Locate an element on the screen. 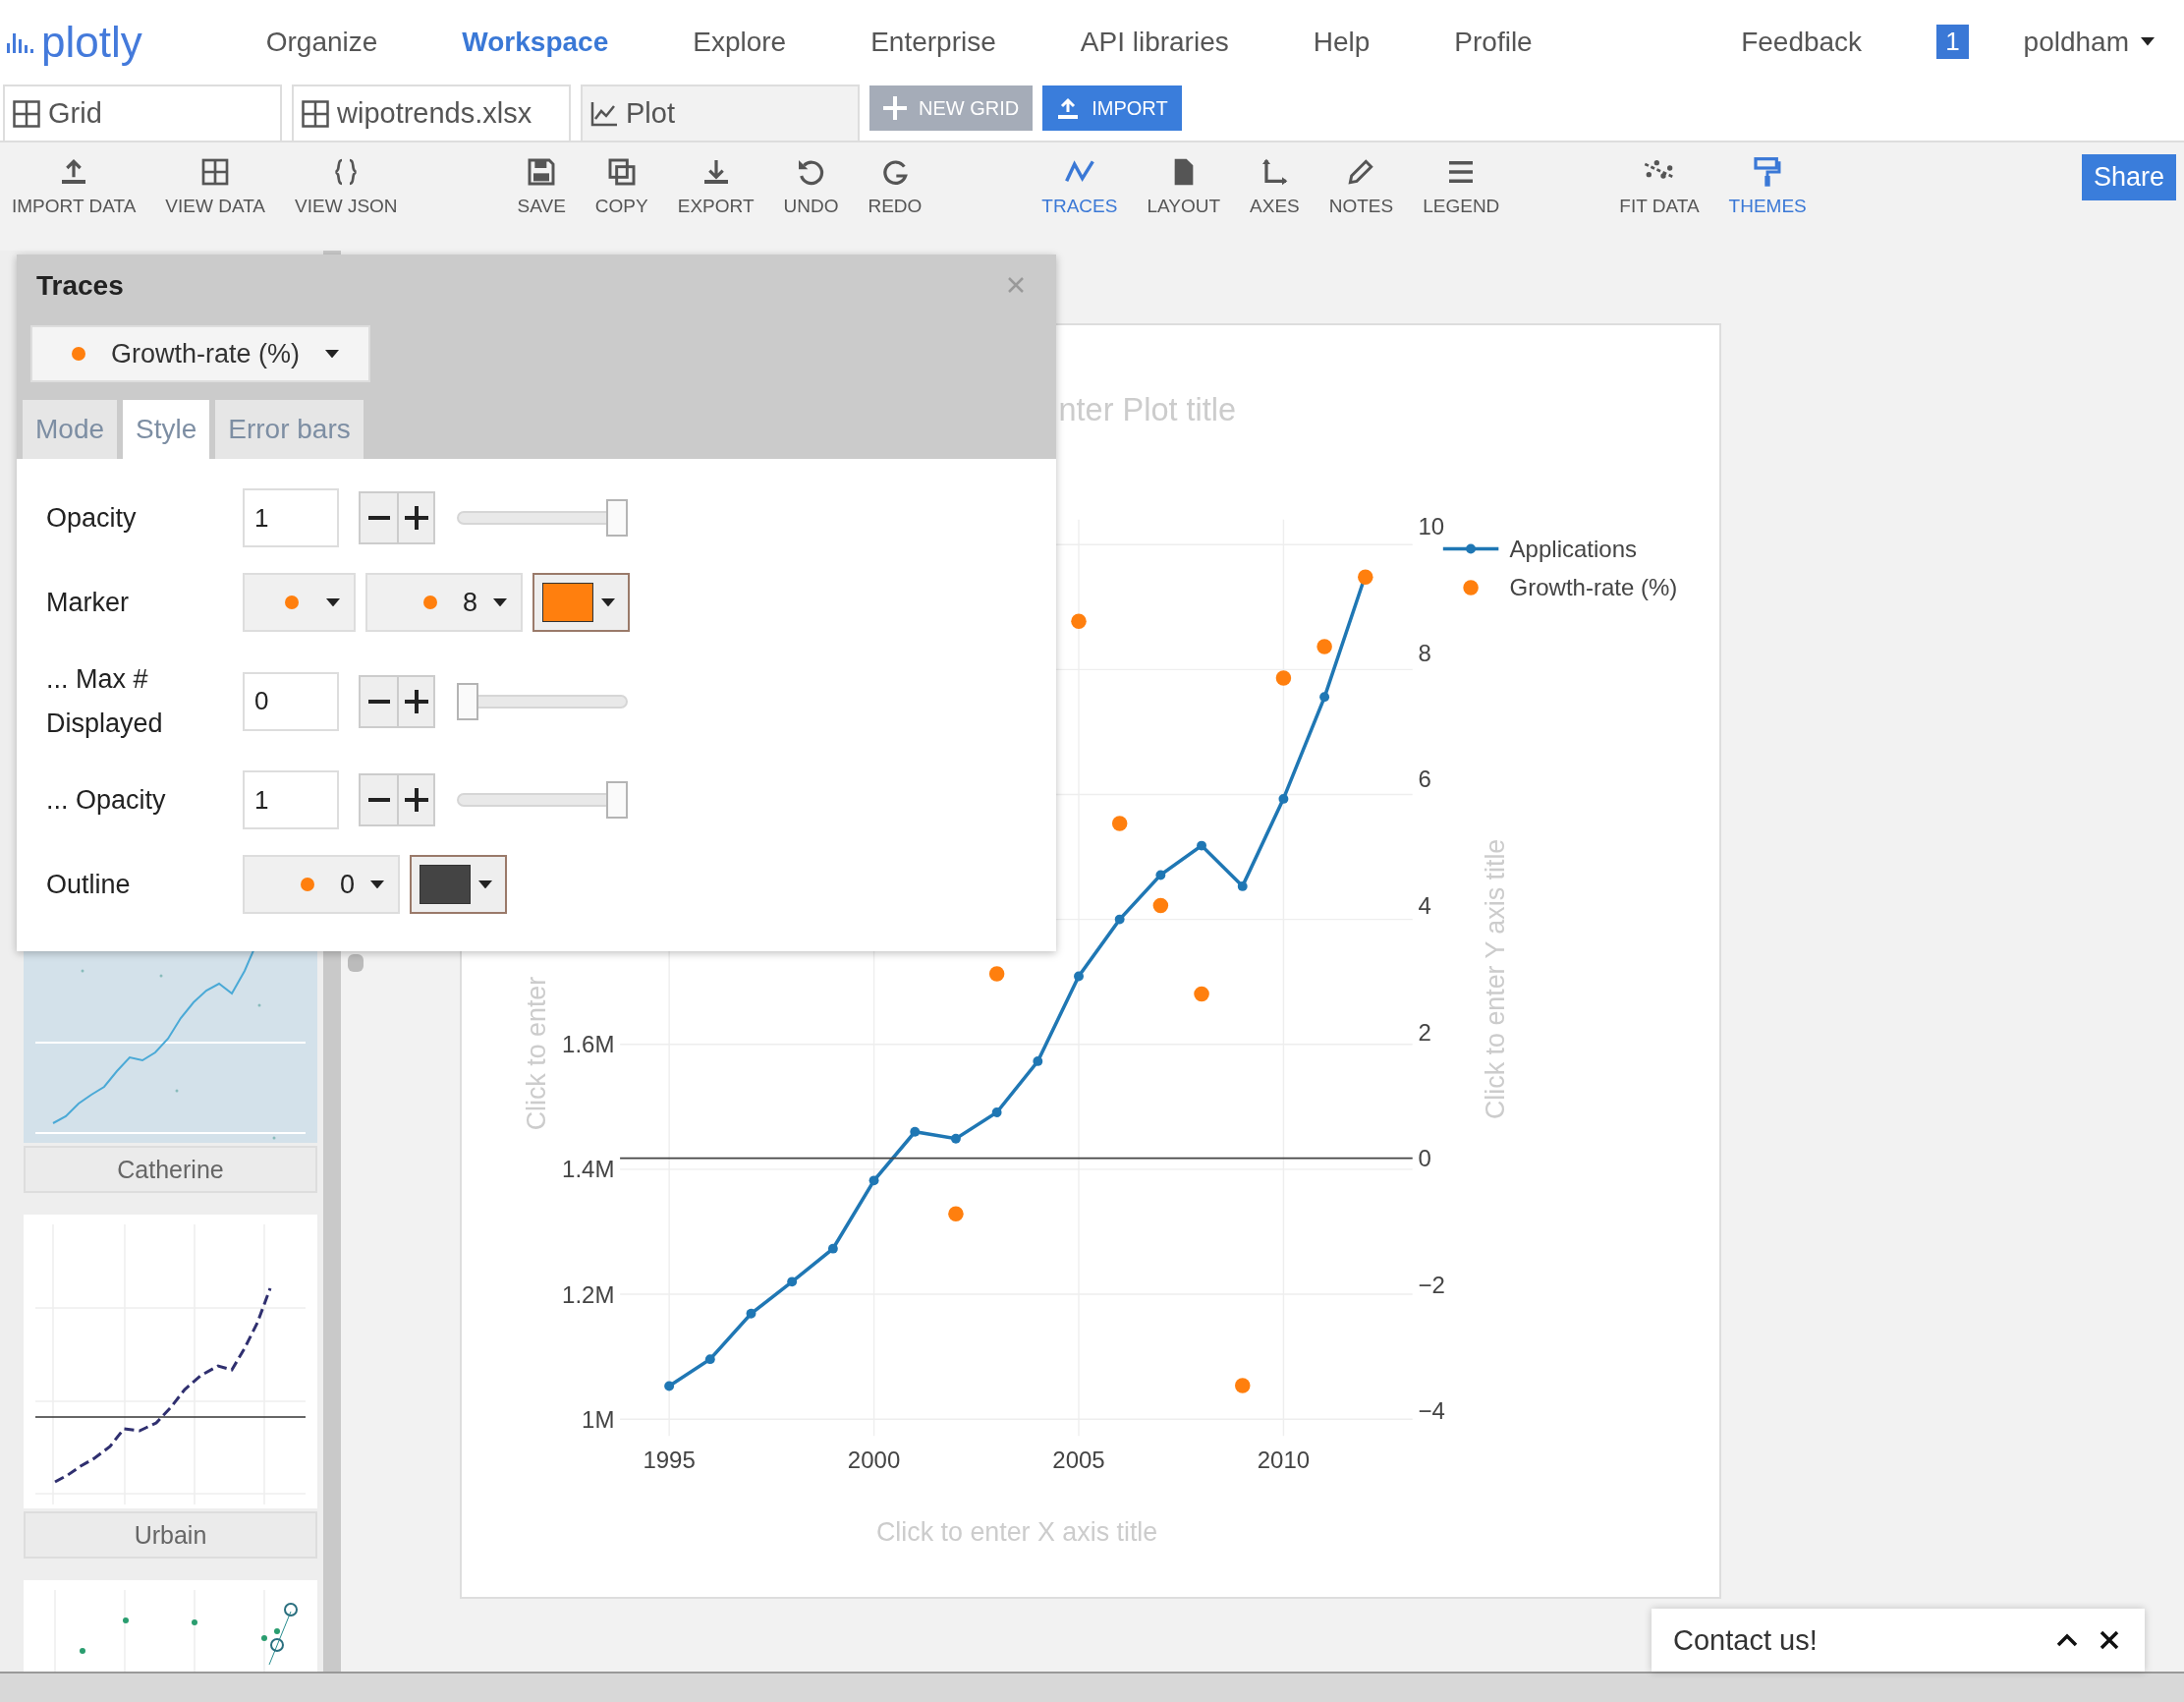  axis-tick-label: −4 is located at coordinates (1431, 1411).